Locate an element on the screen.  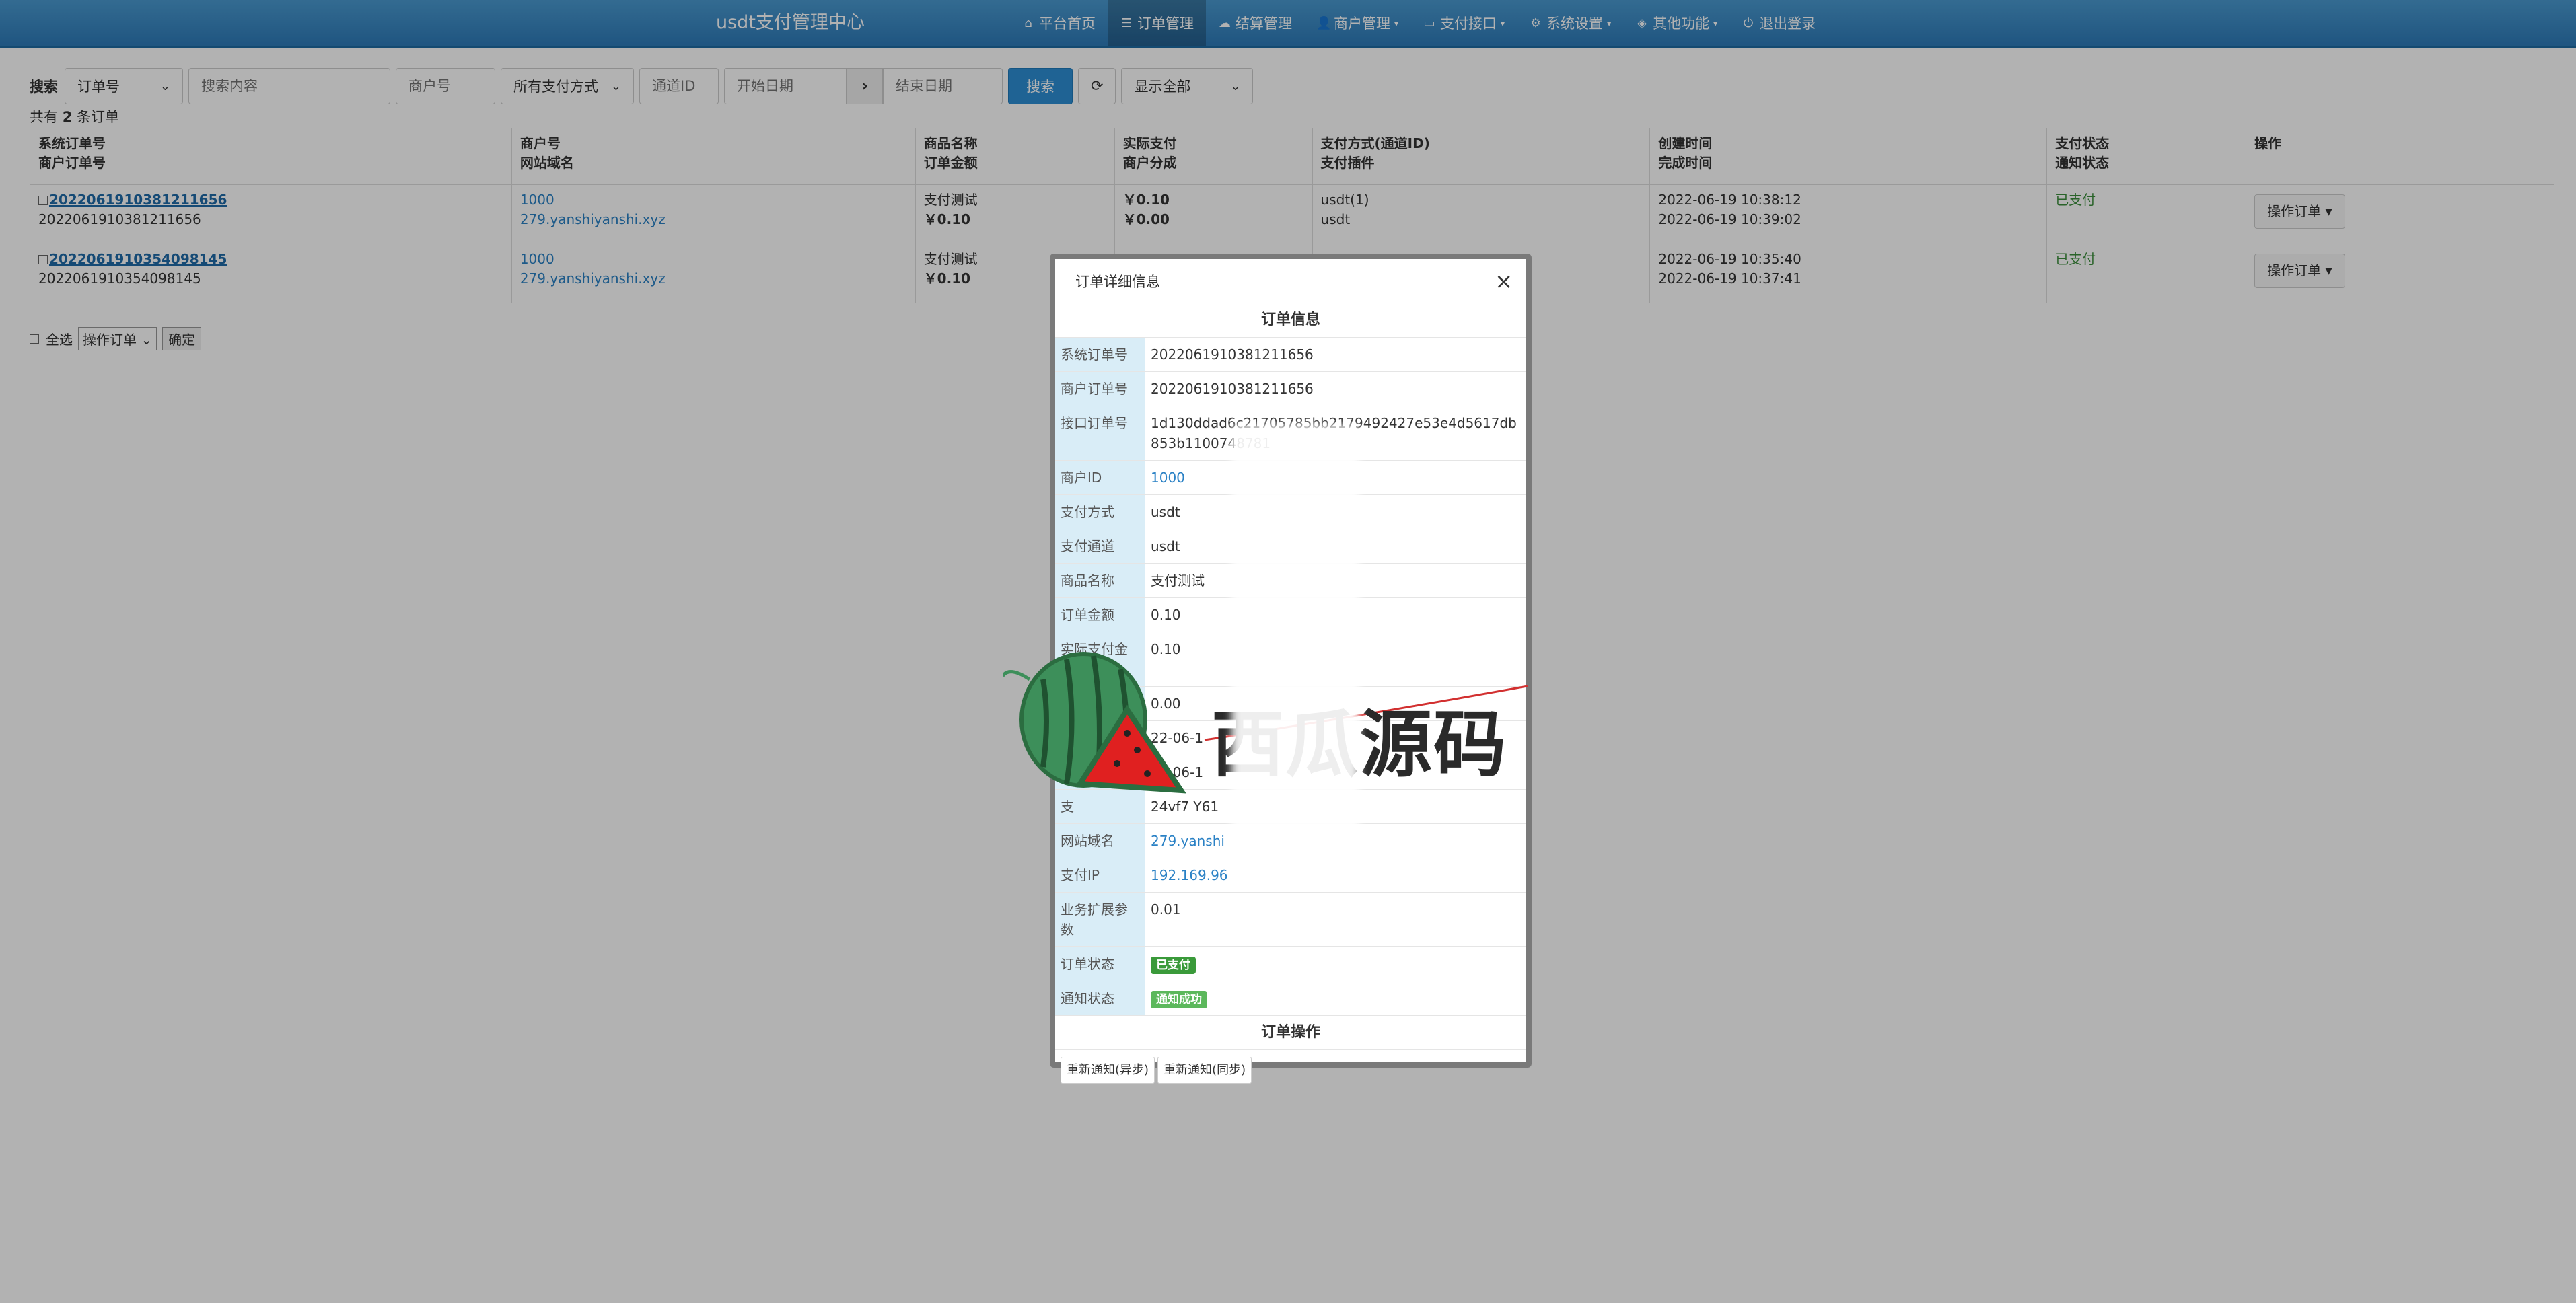
notify-status-badge: 通知成功 is located at coordinates (1179, 999).